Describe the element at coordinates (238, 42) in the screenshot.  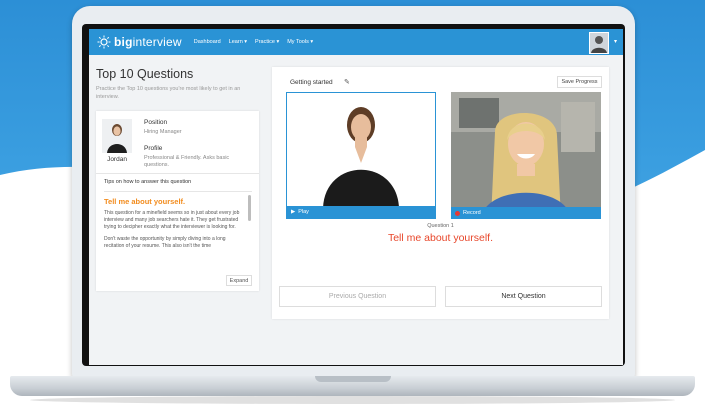
I see `nav-learn: Learn ▾` at that location.